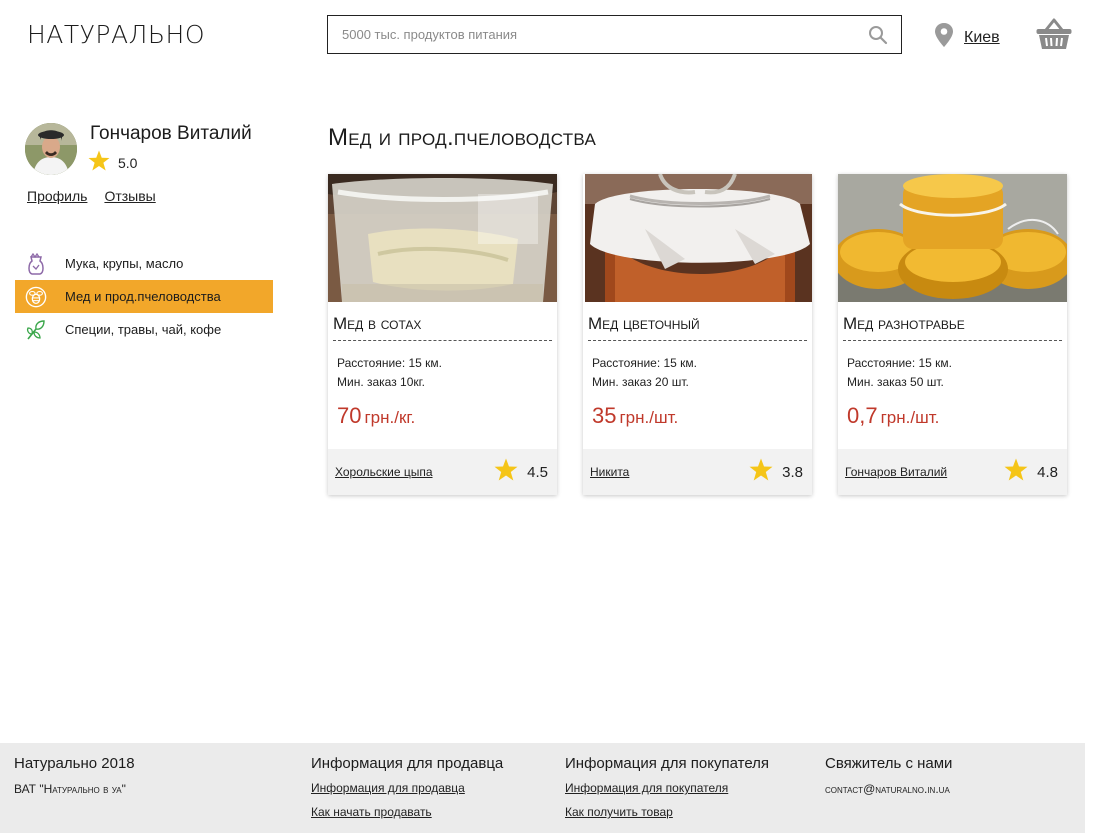  What do you see at coordinates (896, 472) in the screenshot?
I see `seller-link: Гончаров Виталий` at bounding box center [896, 472].